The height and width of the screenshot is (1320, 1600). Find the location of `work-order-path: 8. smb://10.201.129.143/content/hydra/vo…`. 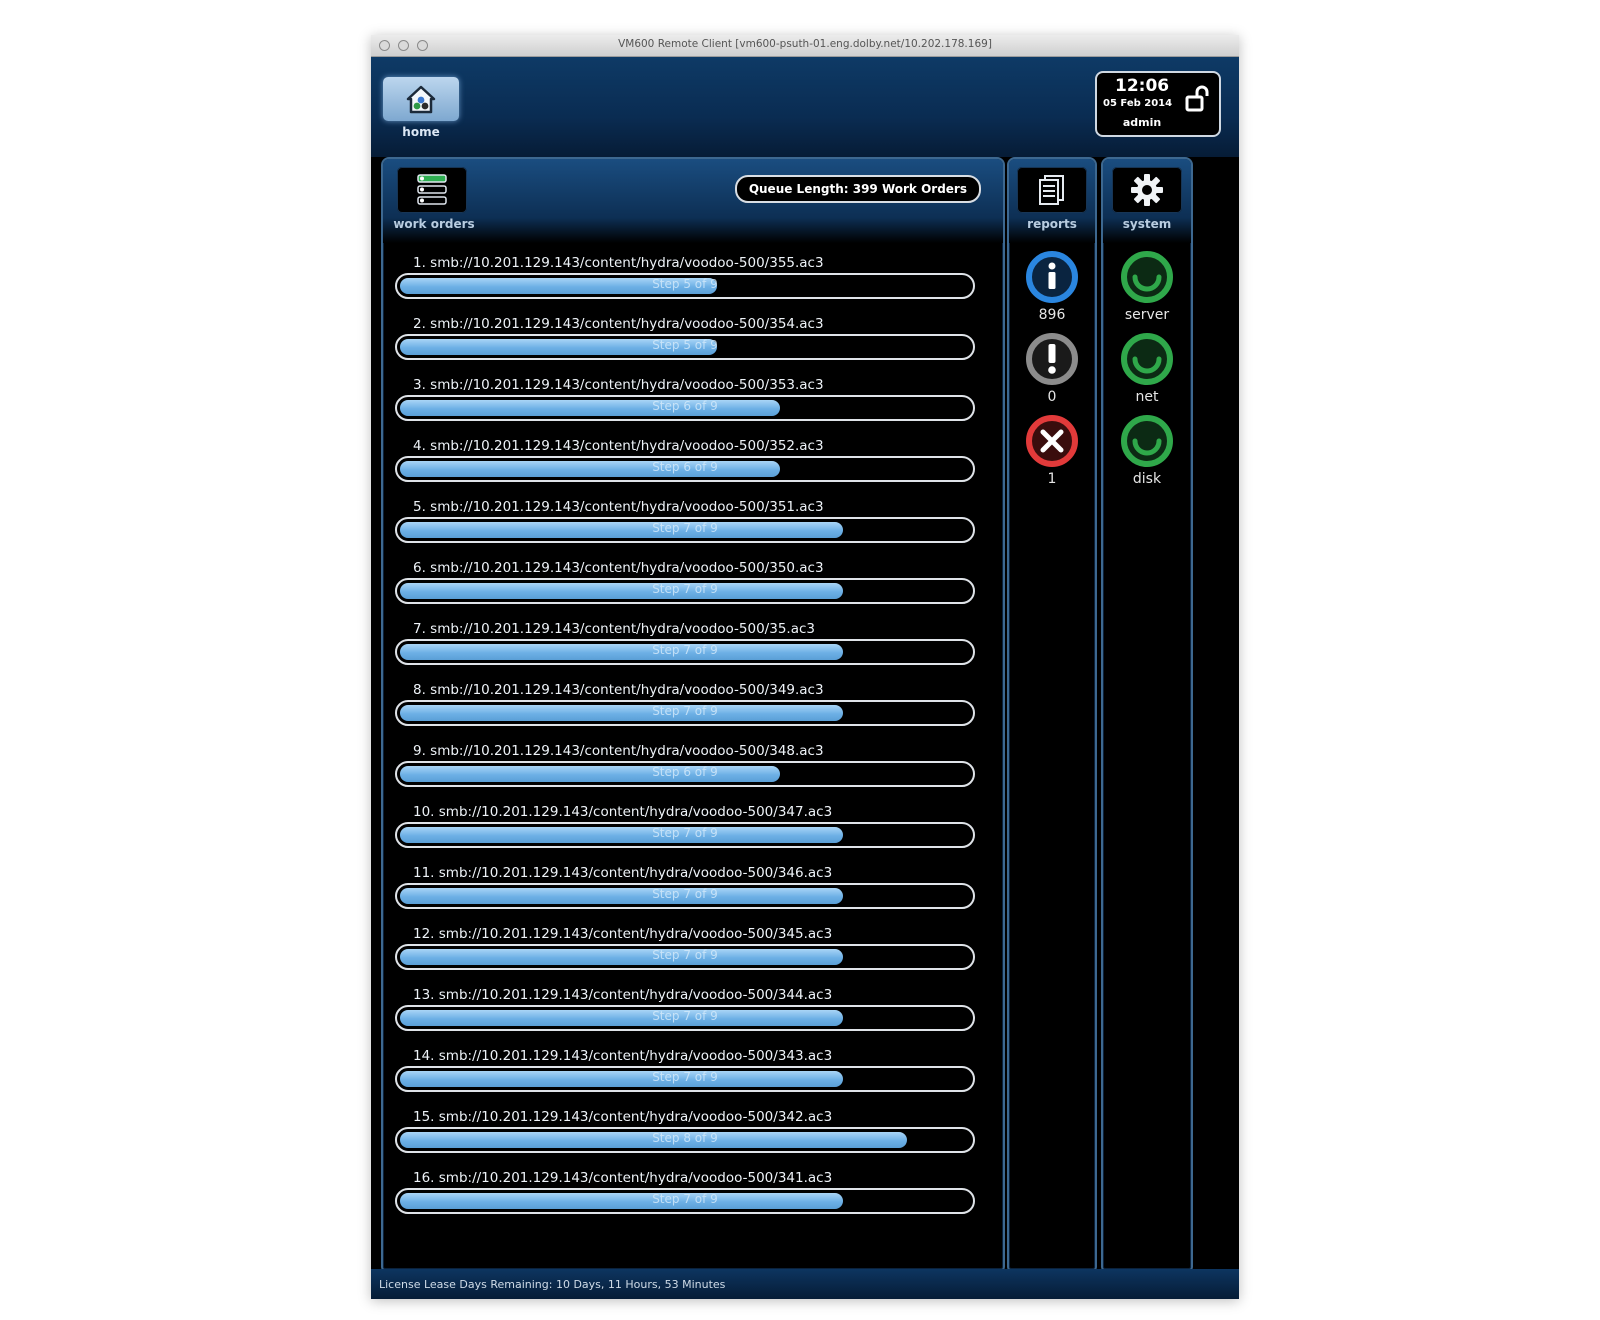

work-order-path: 8. smb://10.201.129.143/content/hydra/vo… is located at coordinates (618, 690).